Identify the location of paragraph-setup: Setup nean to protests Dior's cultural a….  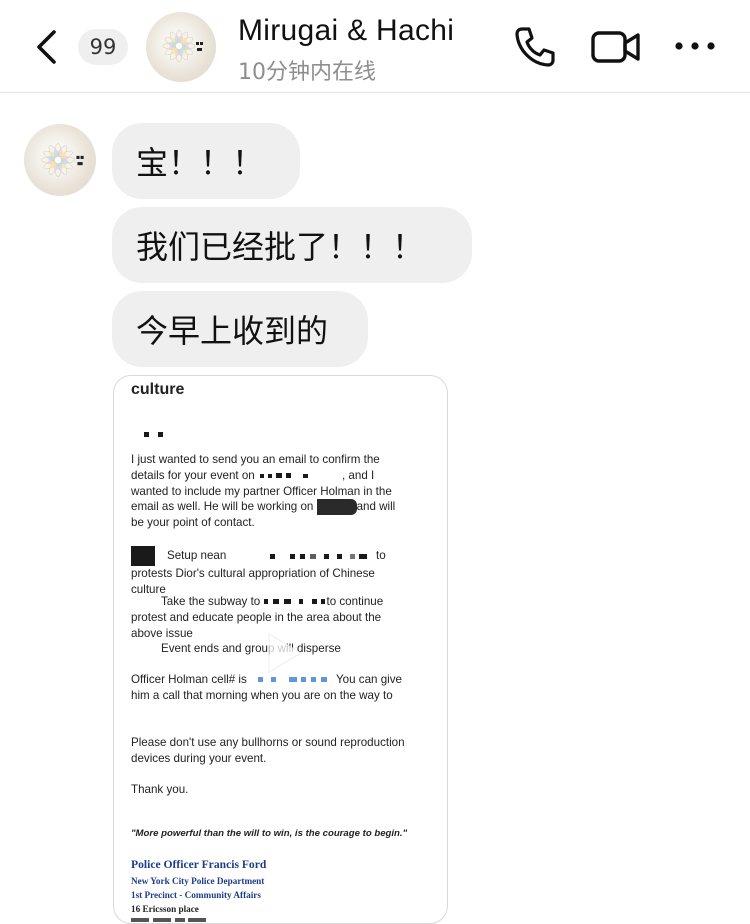
(281, 572).